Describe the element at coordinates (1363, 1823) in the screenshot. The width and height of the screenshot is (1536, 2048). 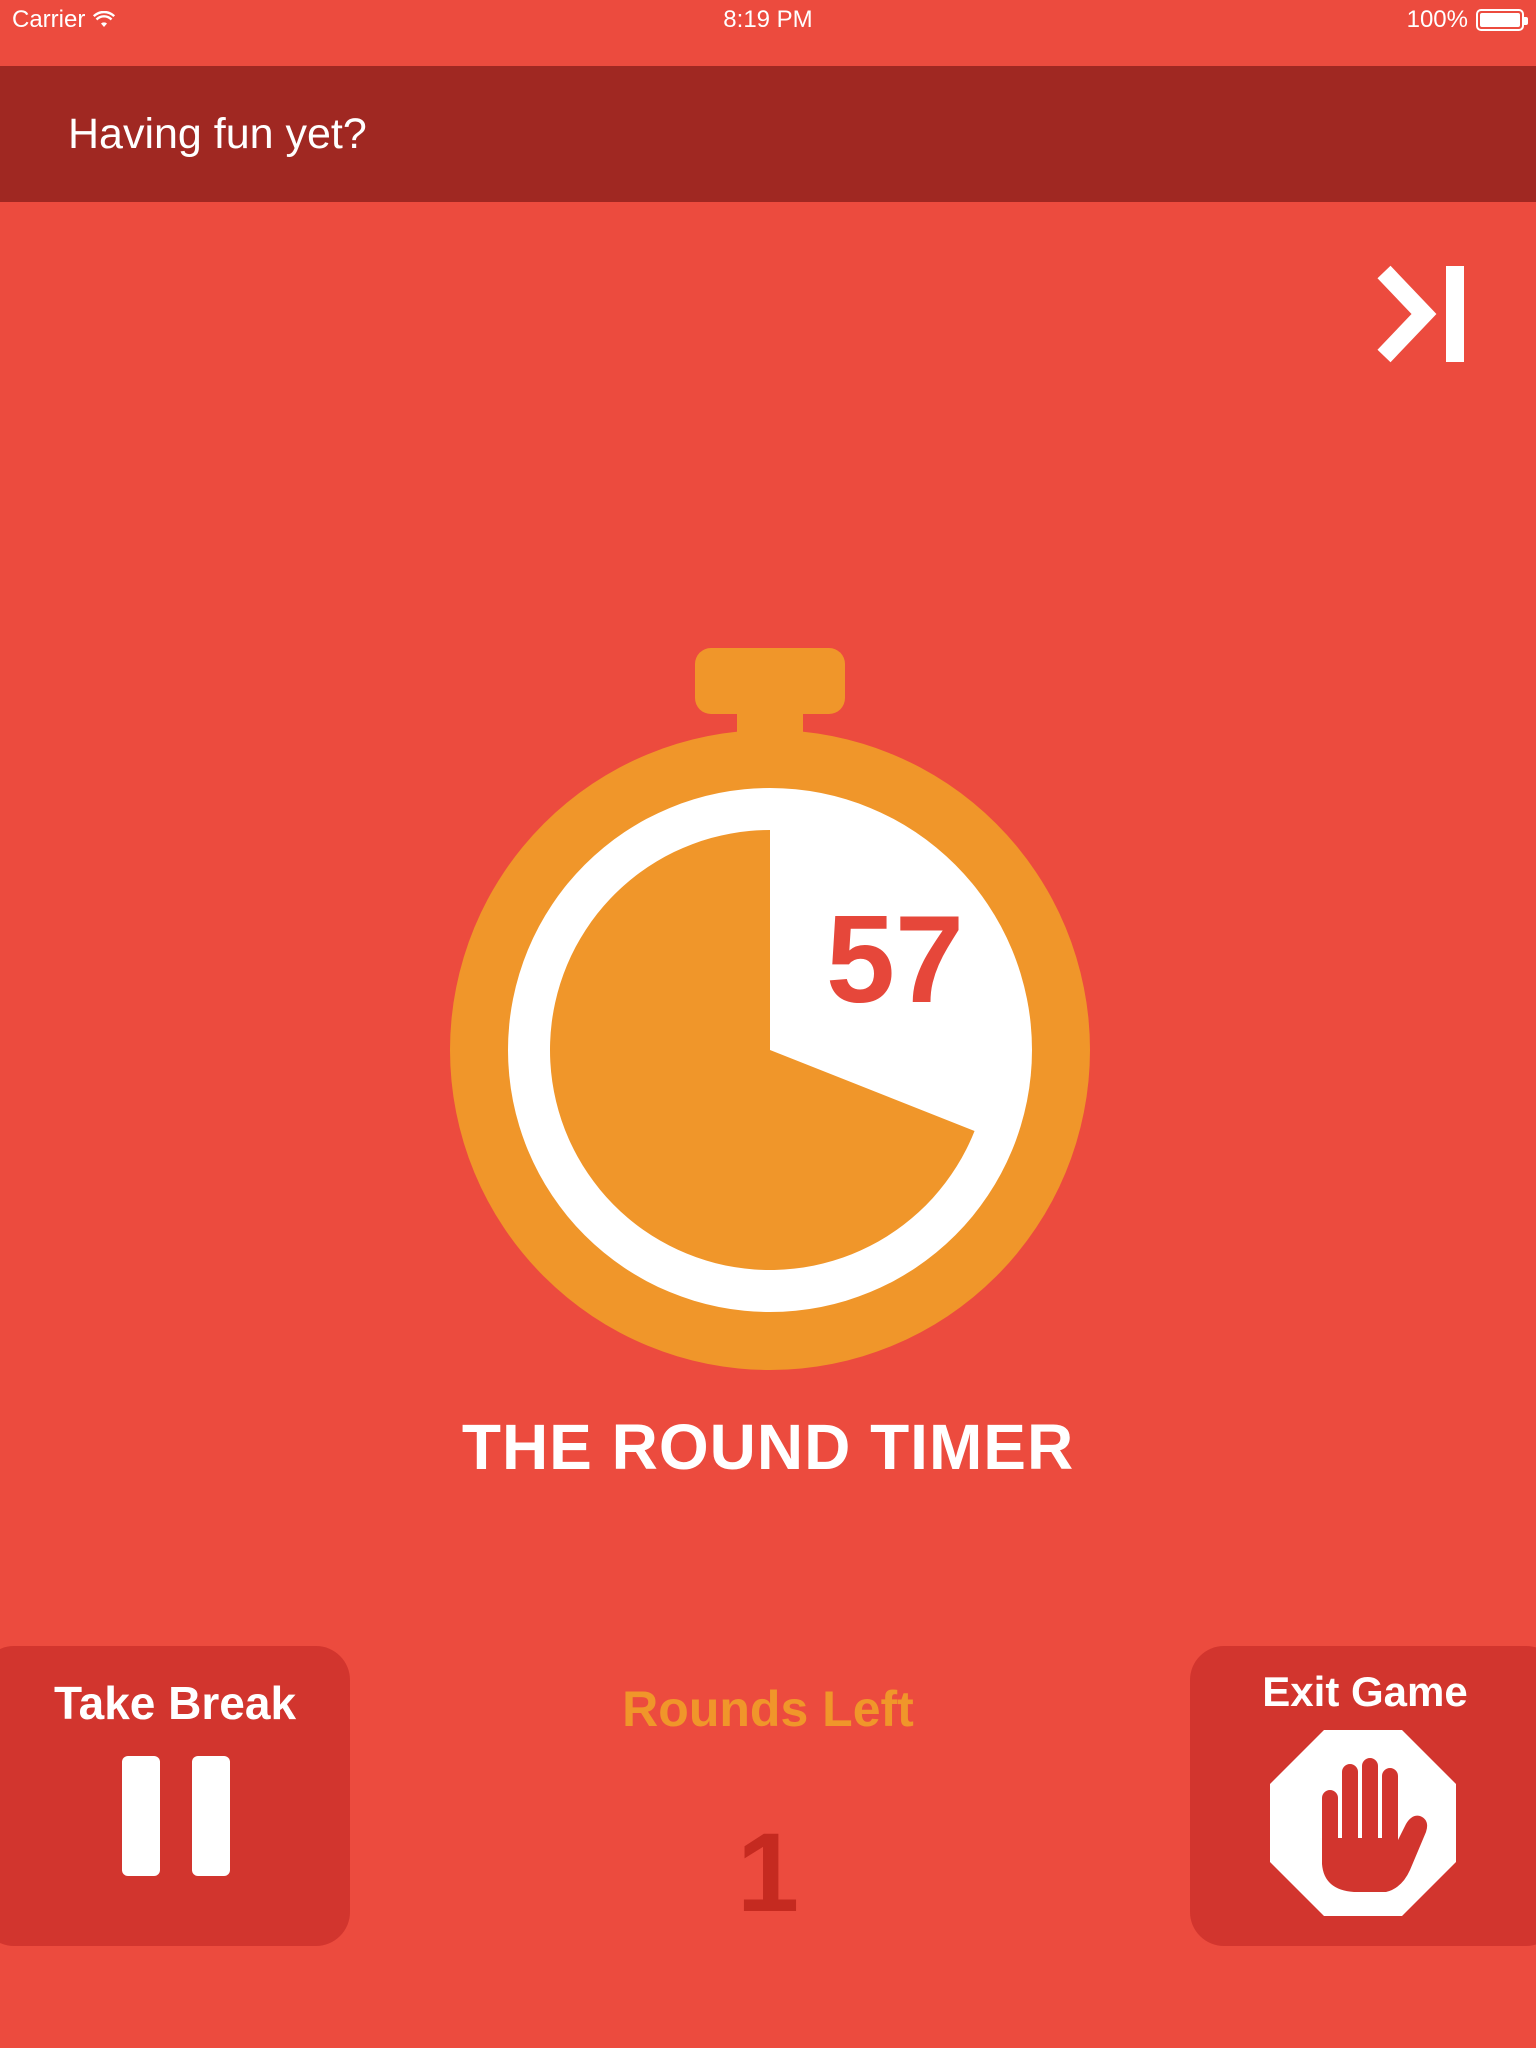
I see `stop-hand-icon` at that location.